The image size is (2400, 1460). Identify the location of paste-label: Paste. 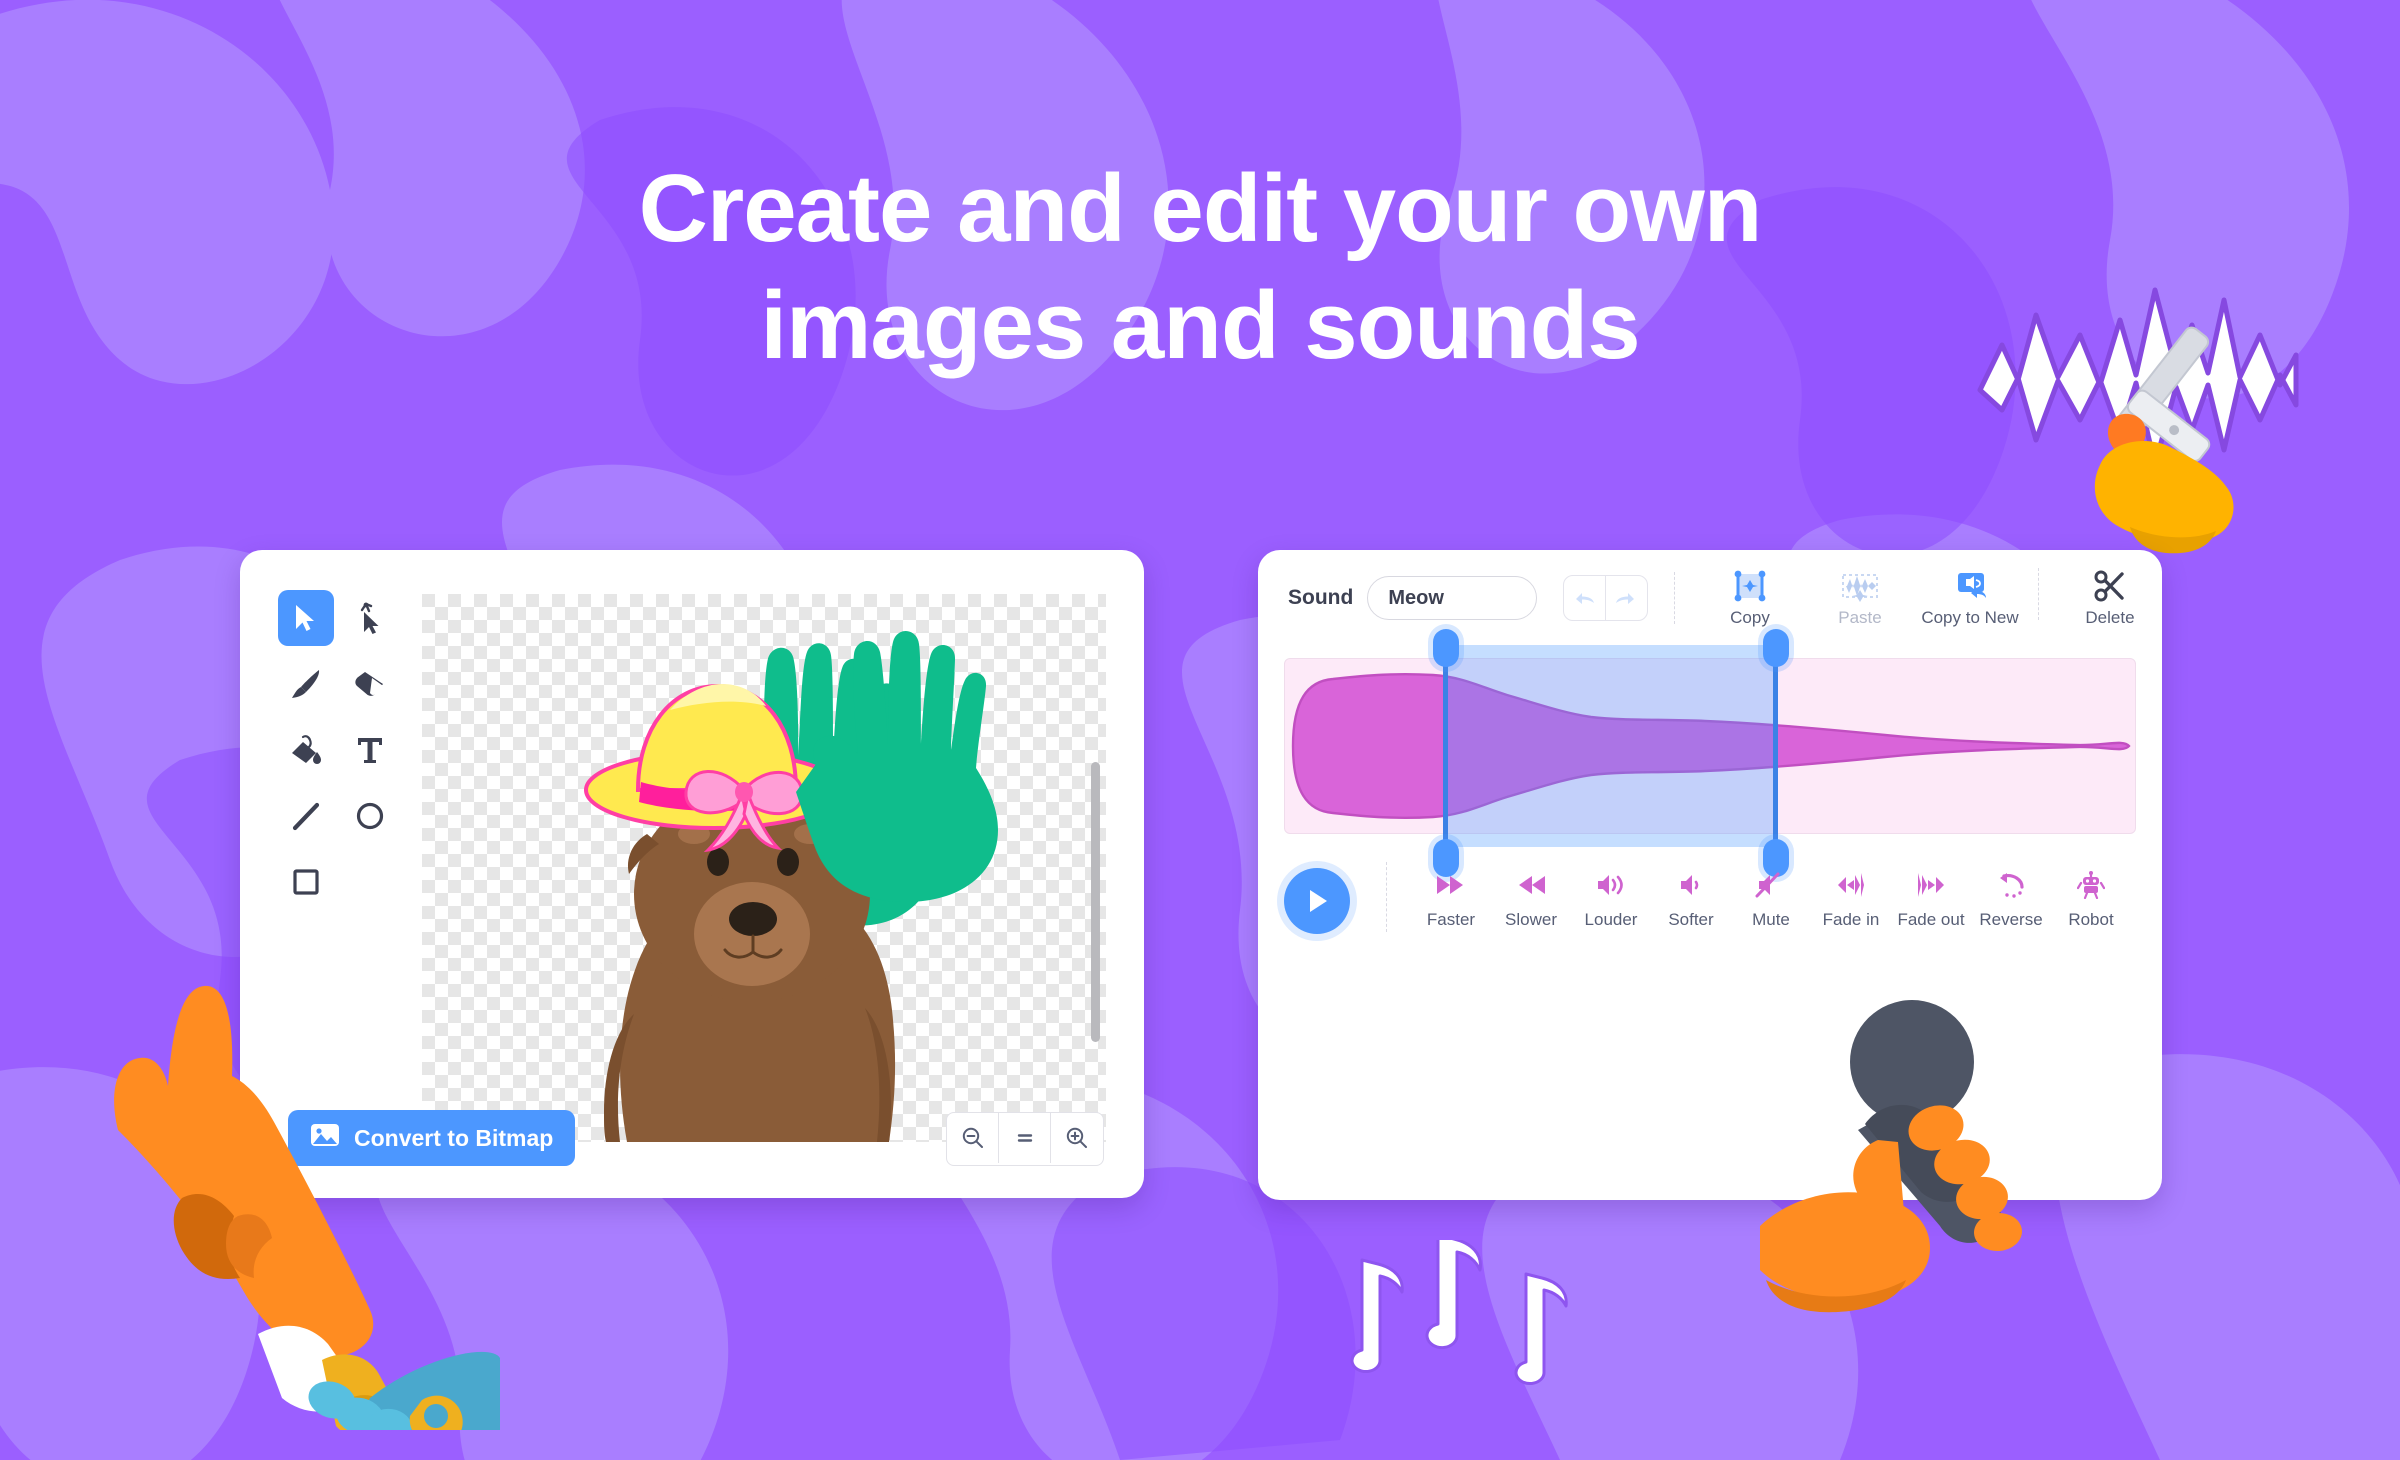
(1860, 617).